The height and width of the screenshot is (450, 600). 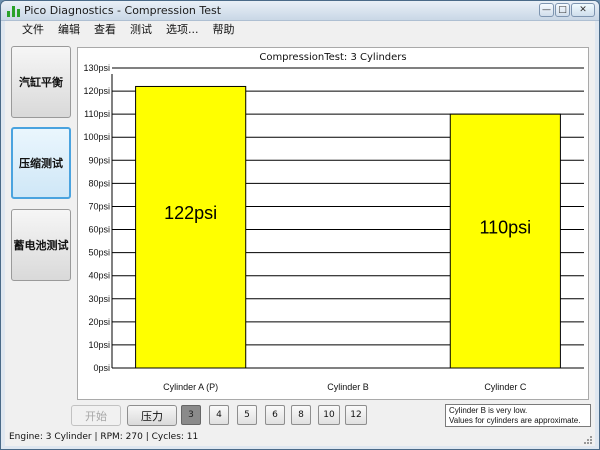 What do you see at coordinates (224, 30) in the screenshot?
I see `menu-help: 帮助` at bounding box center [224, 30].